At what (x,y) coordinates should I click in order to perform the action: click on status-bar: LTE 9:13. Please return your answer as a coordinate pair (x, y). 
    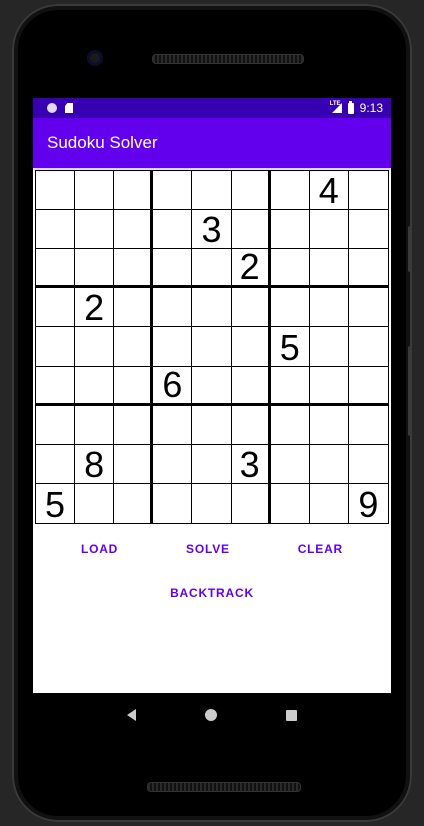
    Looking at the image, I should click on (212, 108).